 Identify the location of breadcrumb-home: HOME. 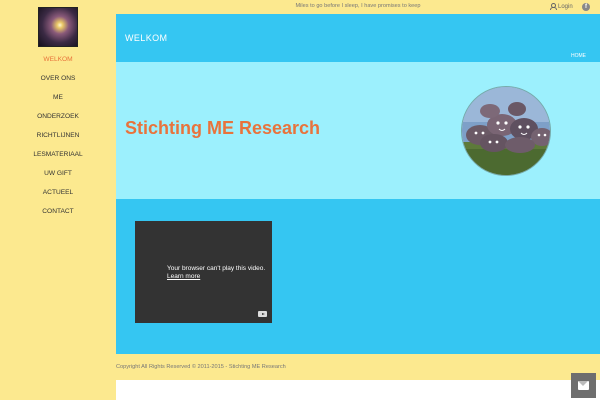
(578, 56).